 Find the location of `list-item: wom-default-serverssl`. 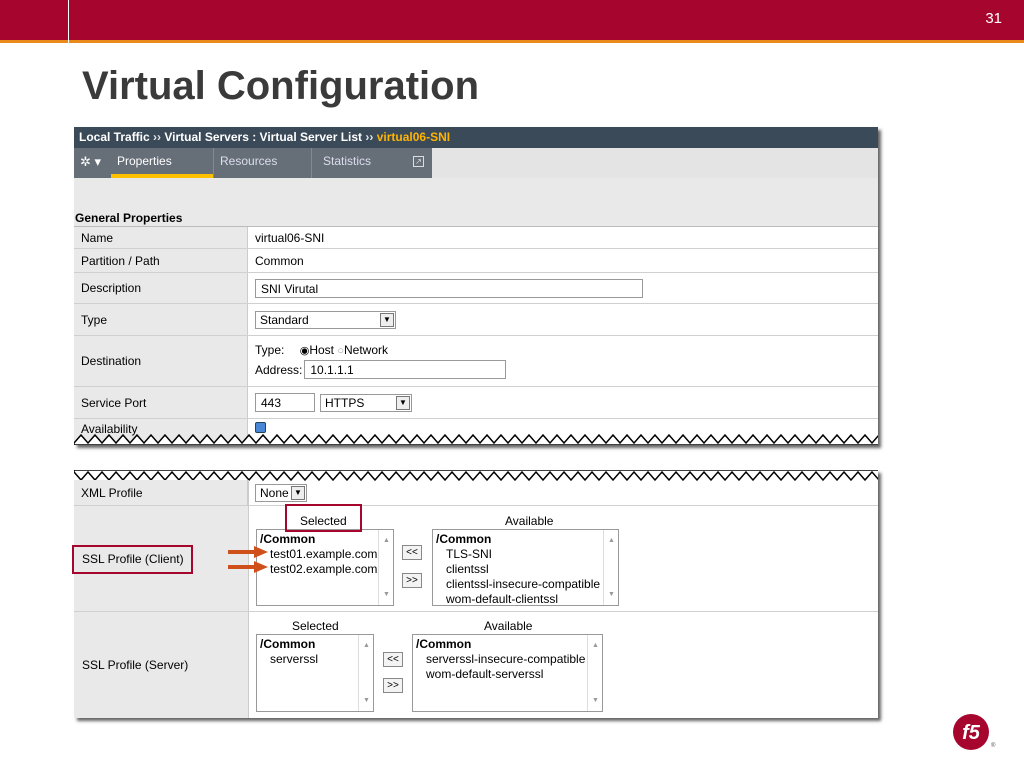

list-item: wom-default-serverssl is located at coordinates (507, 674).